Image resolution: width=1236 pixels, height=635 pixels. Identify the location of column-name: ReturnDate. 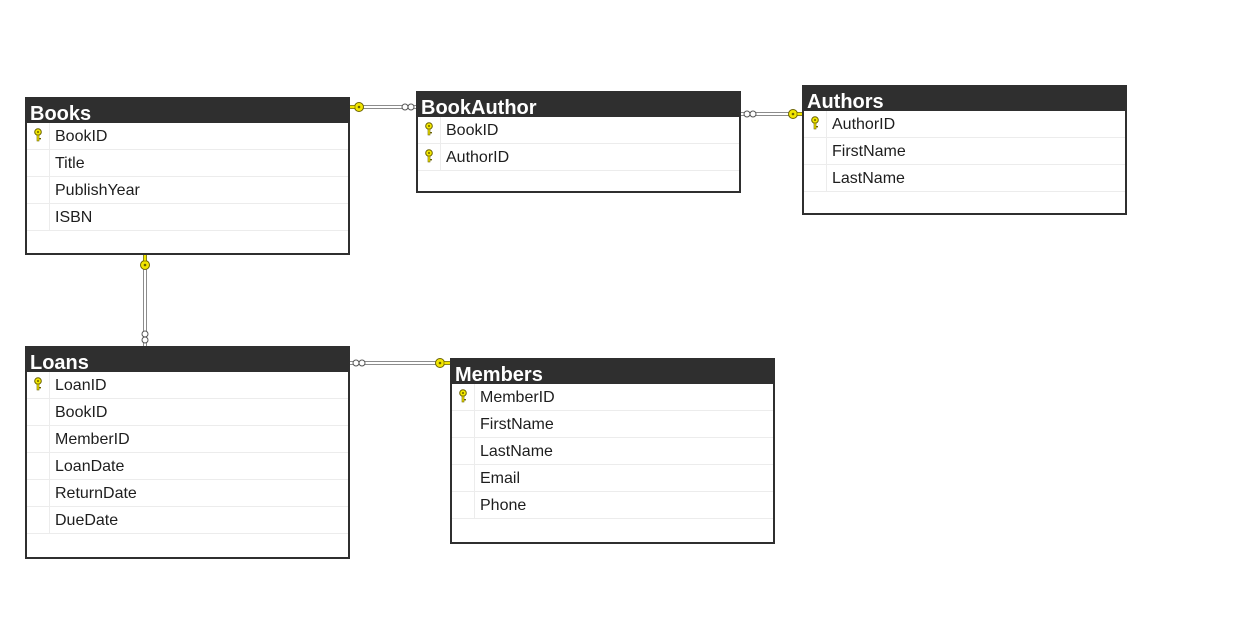
(96, 493).